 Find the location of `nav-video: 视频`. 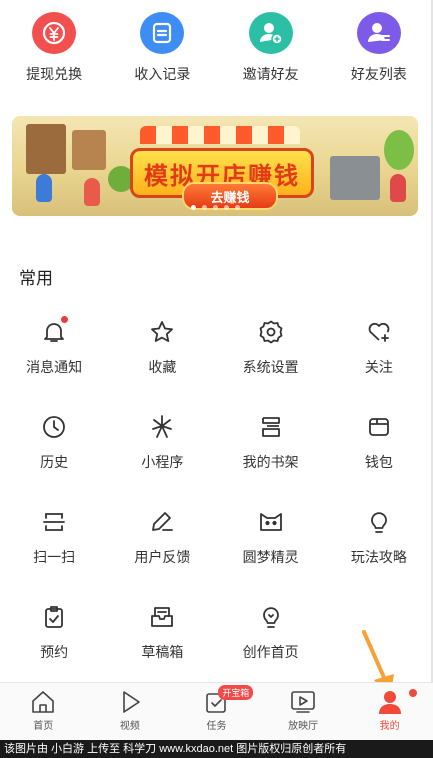

nav-video: 视频 is located at coordinates (130, 712).